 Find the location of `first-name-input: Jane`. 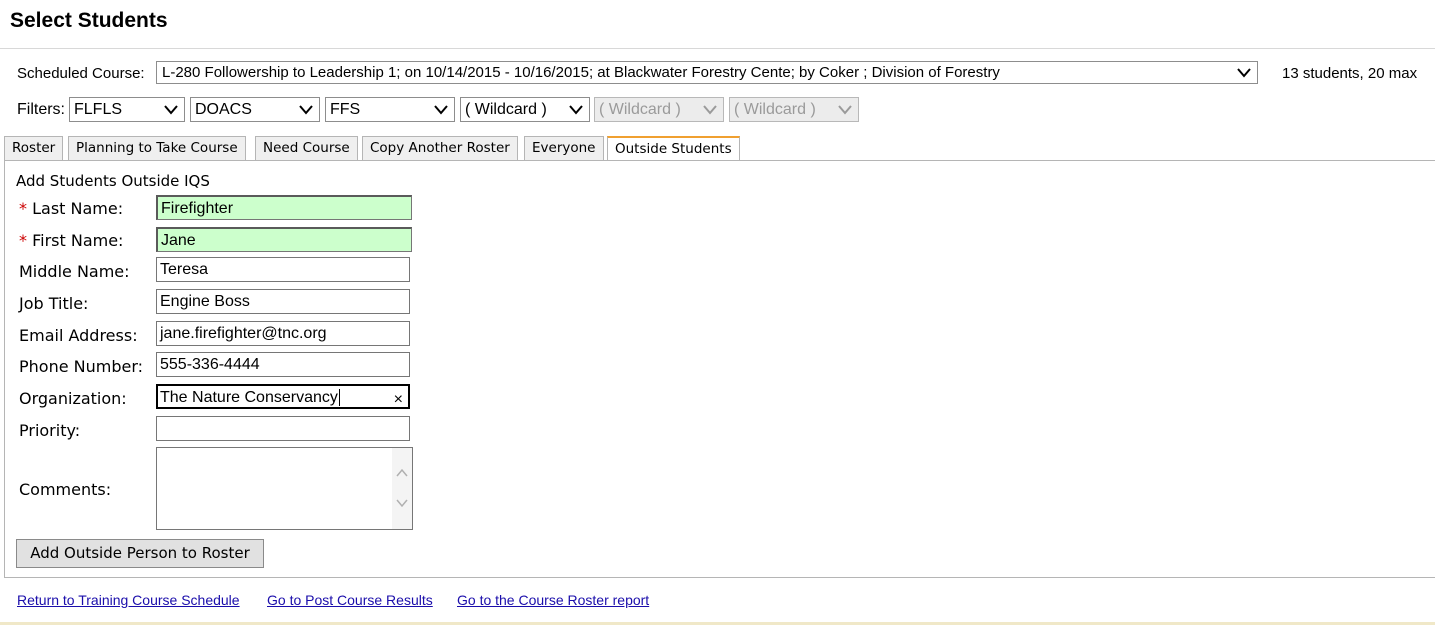

first-name-input: Jane is located at coordinates (284, 239).